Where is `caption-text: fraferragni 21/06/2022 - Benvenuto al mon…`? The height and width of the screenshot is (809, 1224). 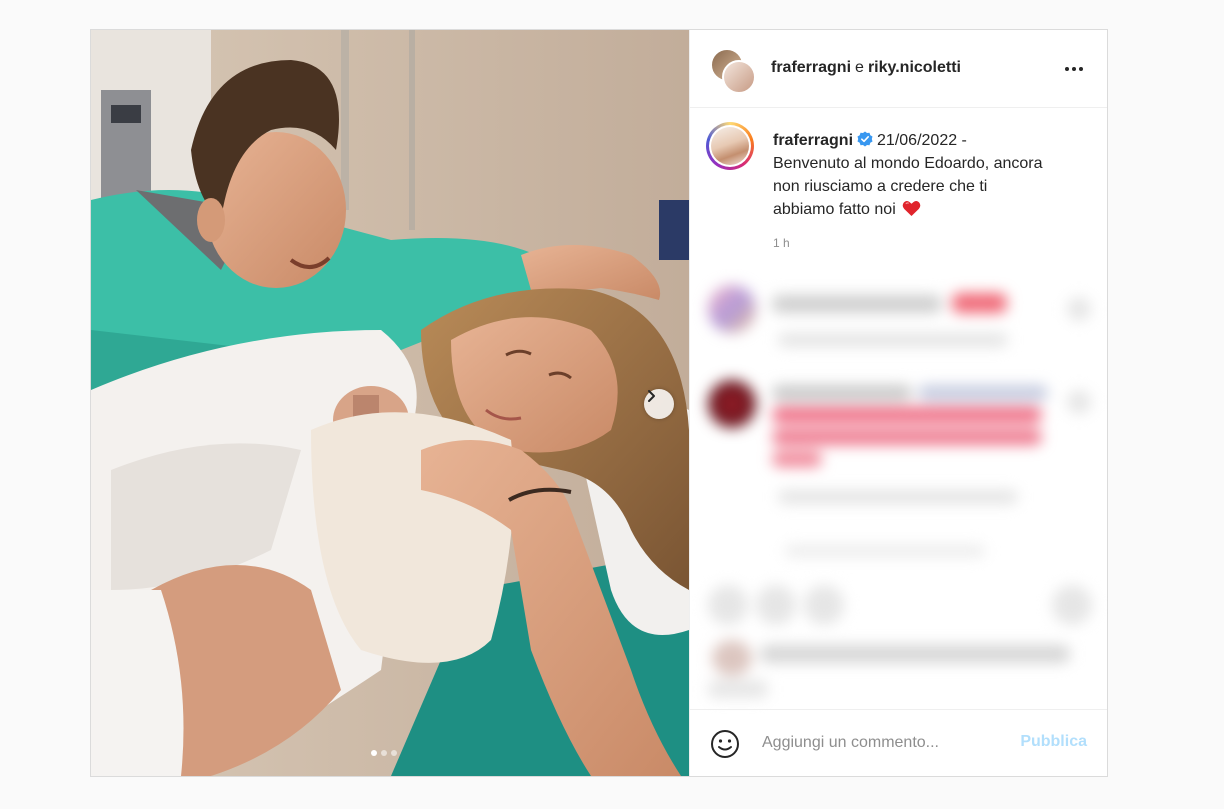 caption-text: fraferragni 21/06/2022 - Benvenuto al mon… is located at coordinates (928, 175).